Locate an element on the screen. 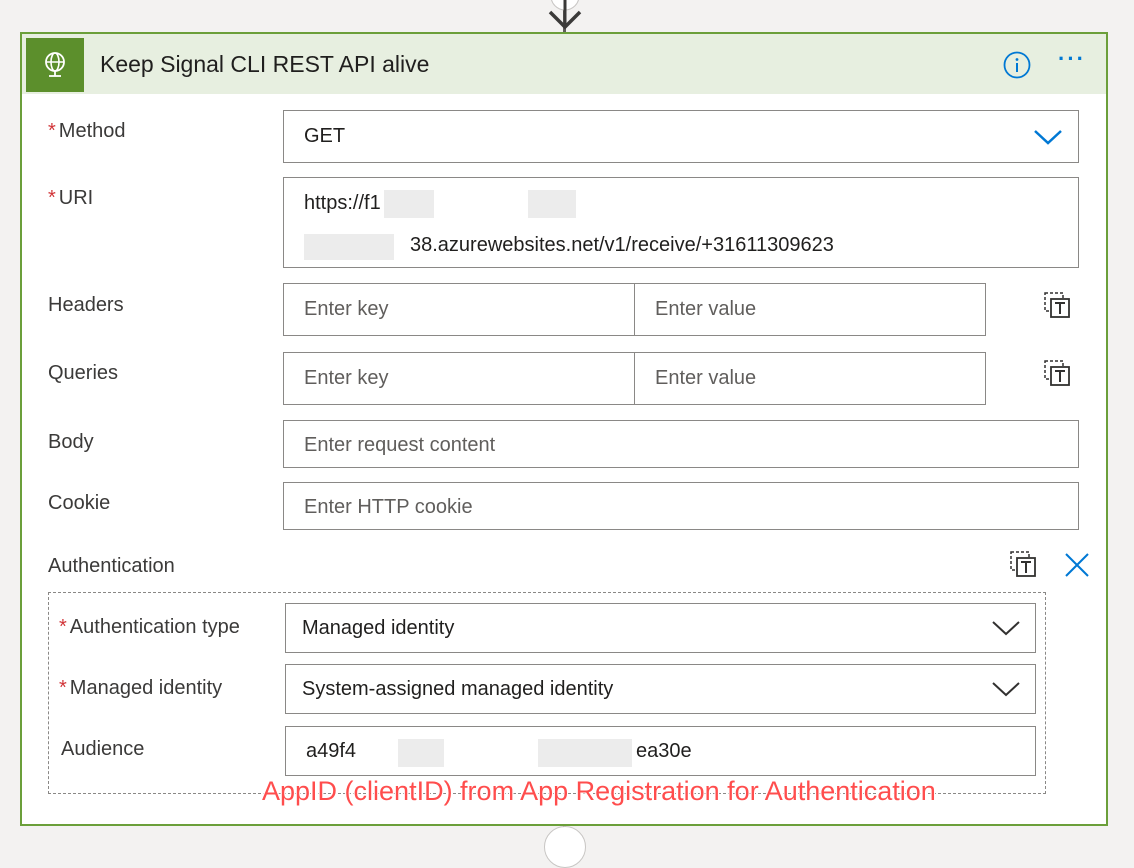  method-value: GET is located at coordinates (325, 136).